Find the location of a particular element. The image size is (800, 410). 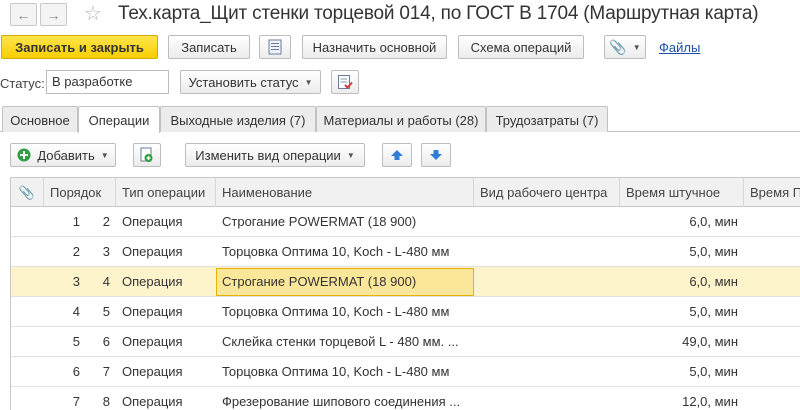

column-header-label: Тип операции is located at coordinates (164, 192).